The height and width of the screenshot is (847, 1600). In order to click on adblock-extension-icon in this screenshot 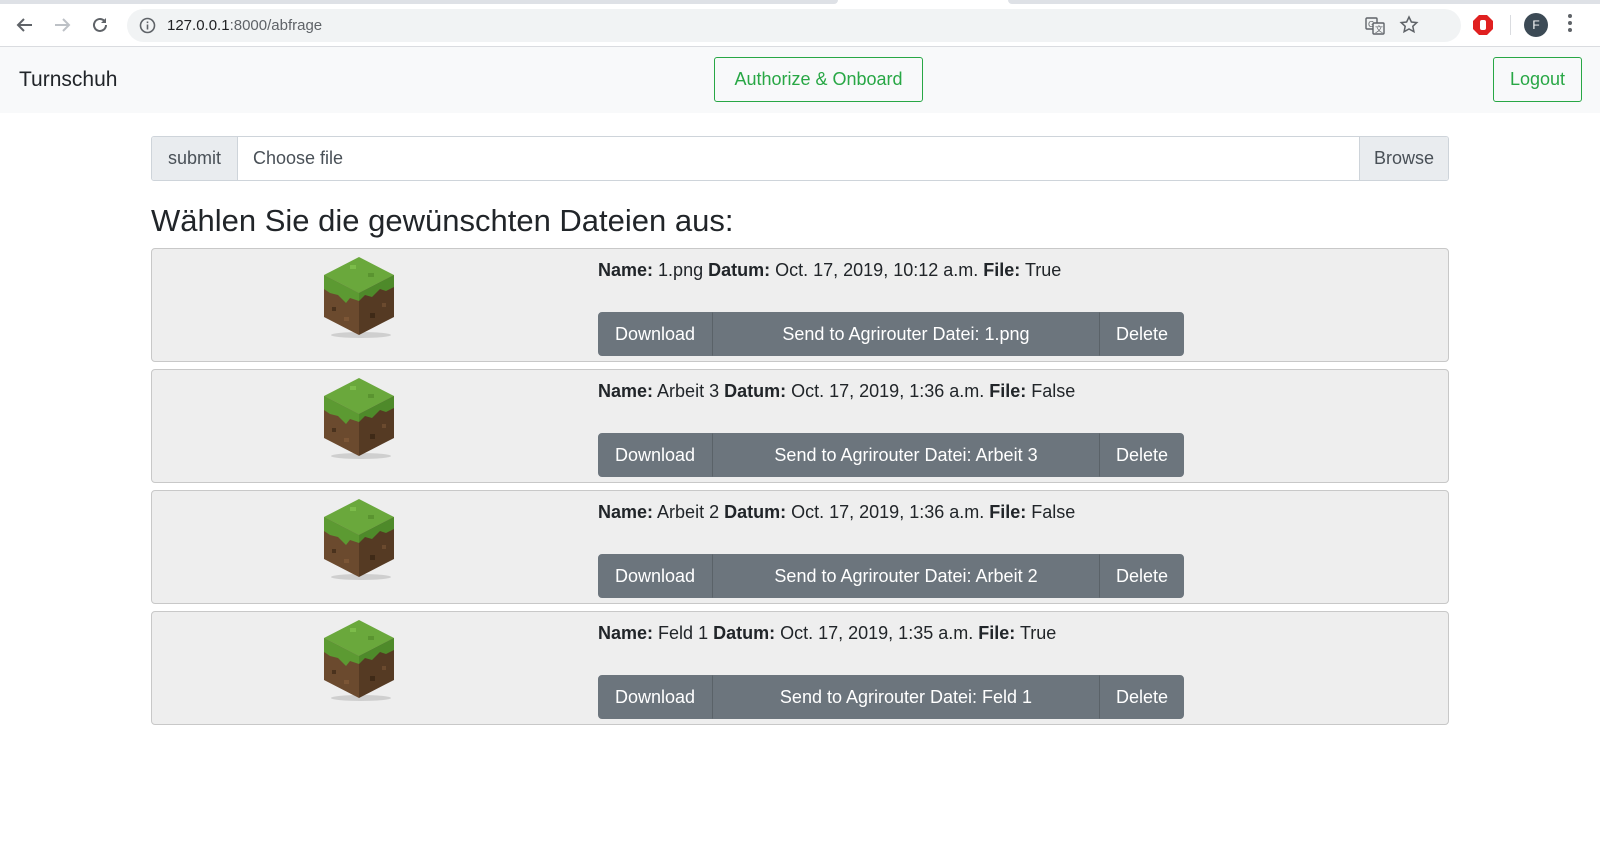, I will do `click(1483, 27)`.